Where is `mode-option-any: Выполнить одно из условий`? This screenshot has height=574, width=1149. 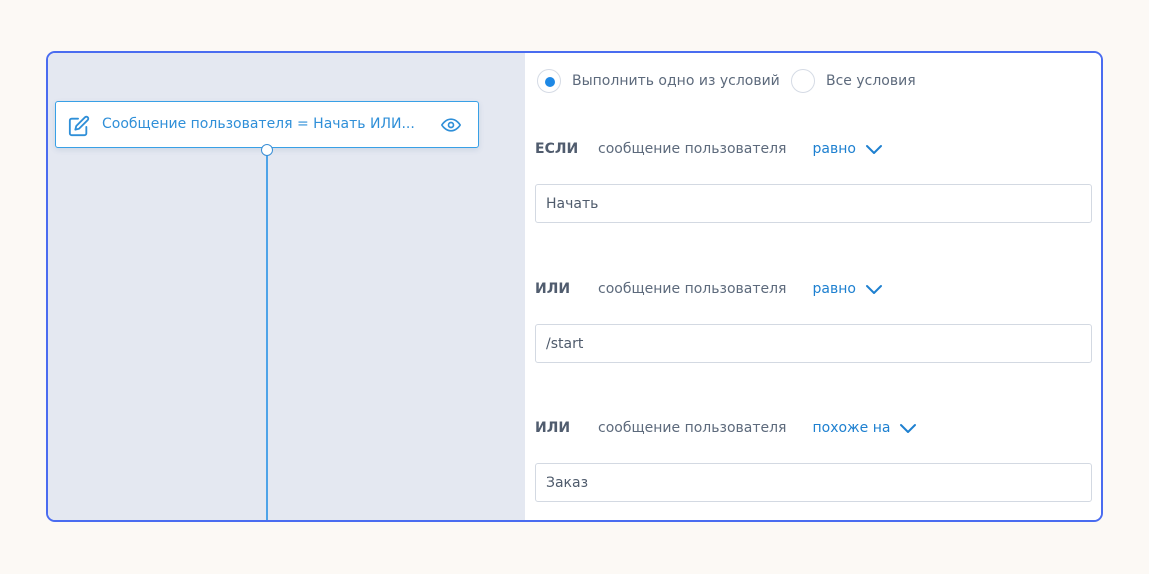 mode-option-any: Выполнить одно из условий is located at coordinates (658, 81).